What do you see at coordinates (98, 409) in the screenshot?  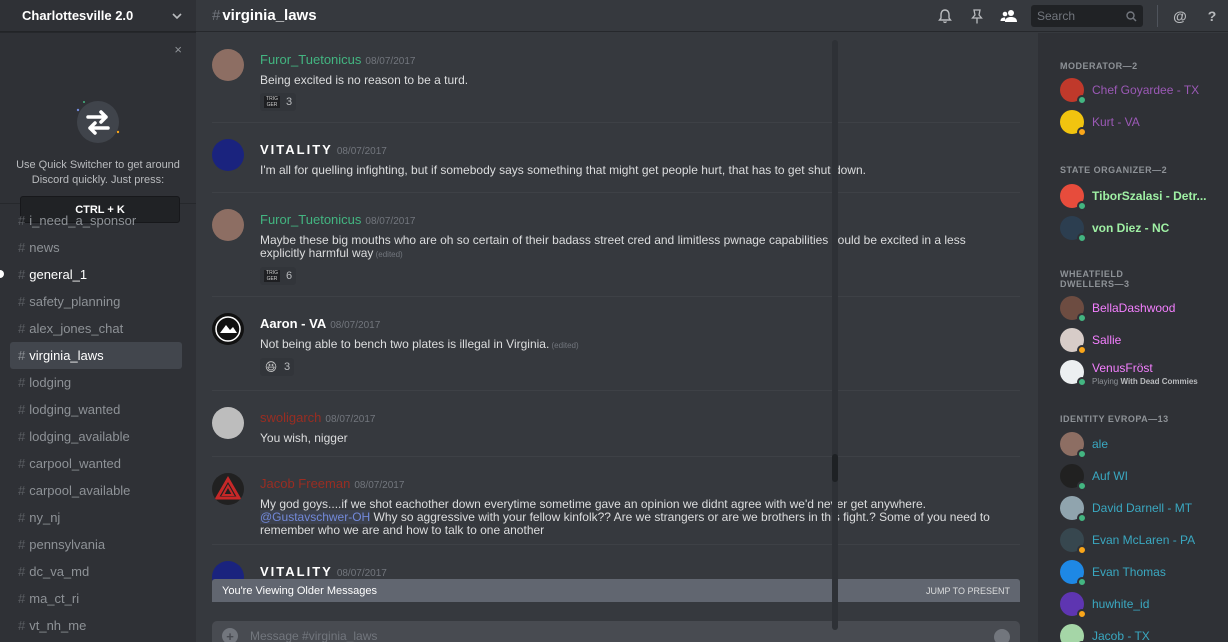 I see `channel-item-lodging-wanted: # lodging_wanted` at bounding box center [98, 409].